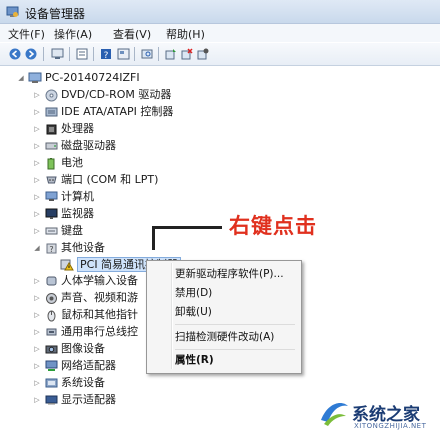 This screenshot has width=440, height=436. I want to click on tree-item-battery: ▷ 电池, so click(58, 163).